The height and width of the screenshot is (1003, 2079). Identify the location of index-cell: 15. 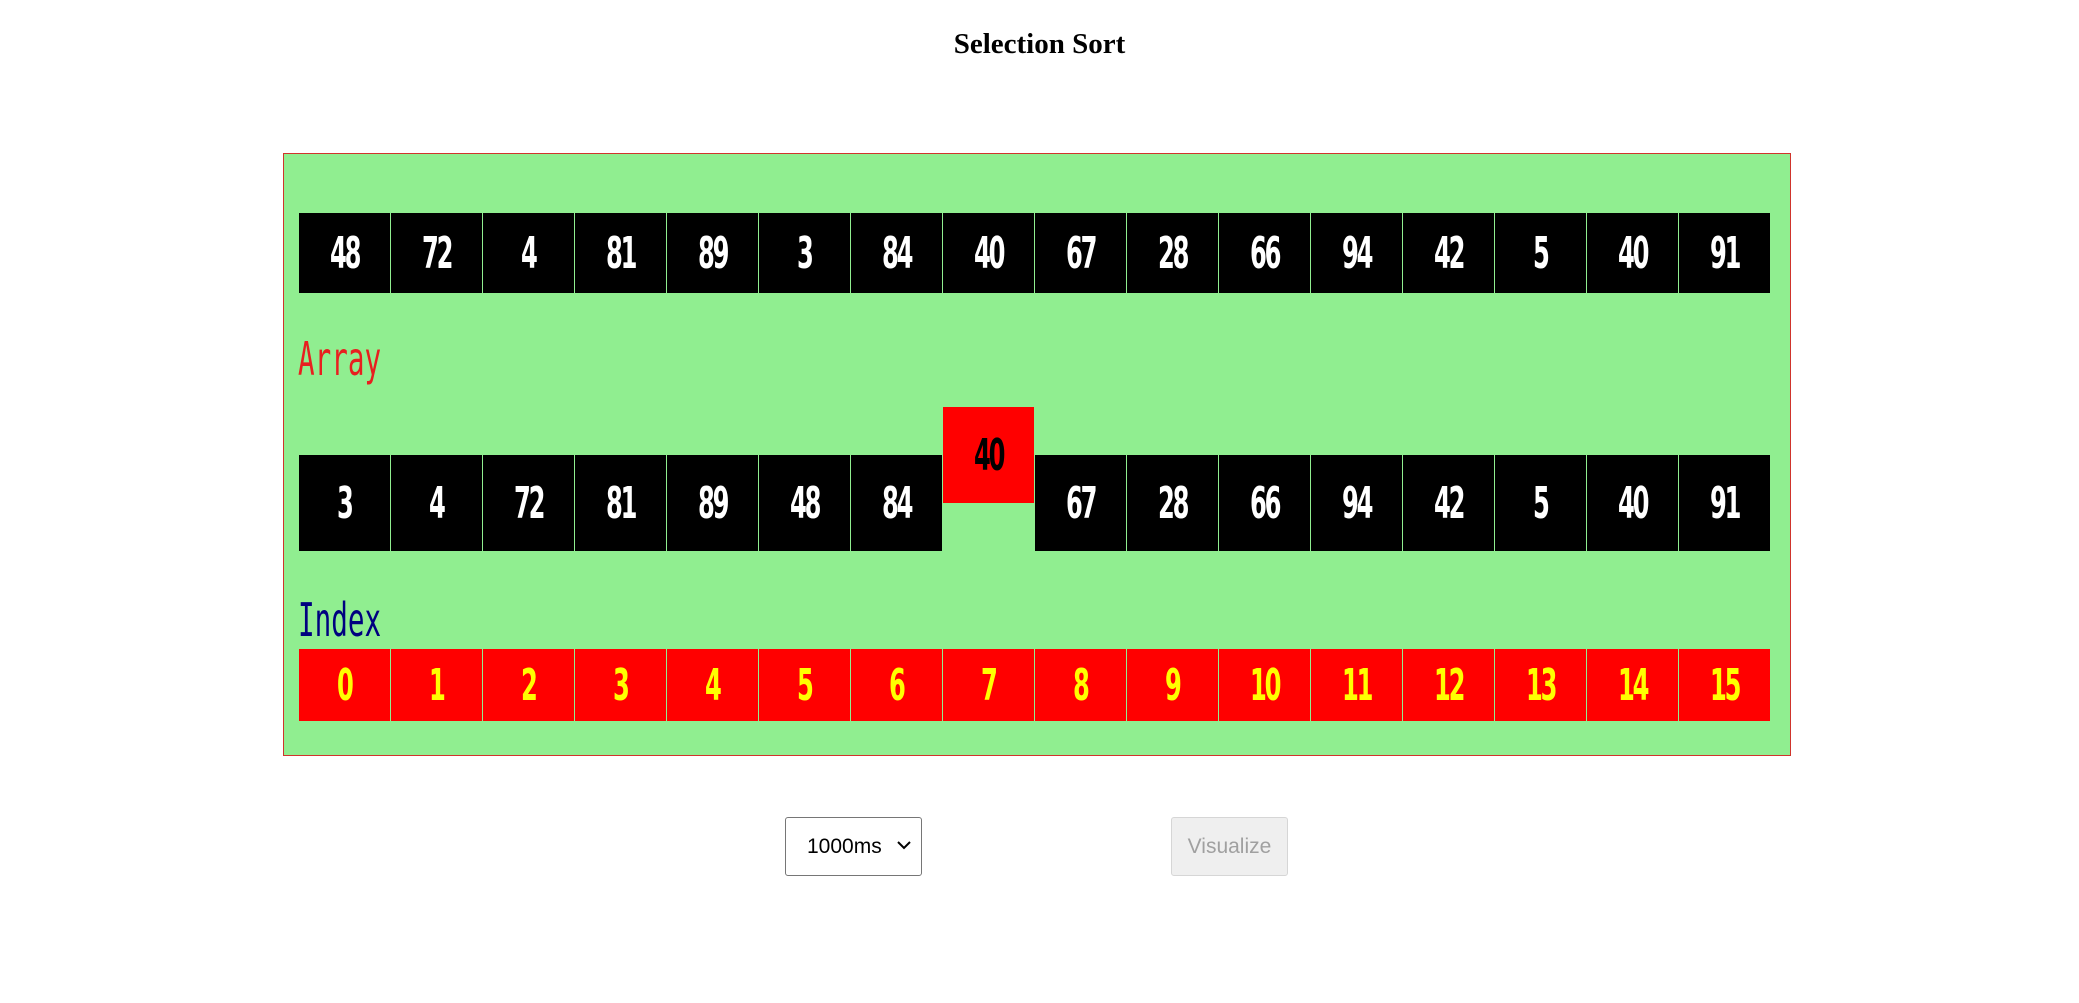
(1724, 685).